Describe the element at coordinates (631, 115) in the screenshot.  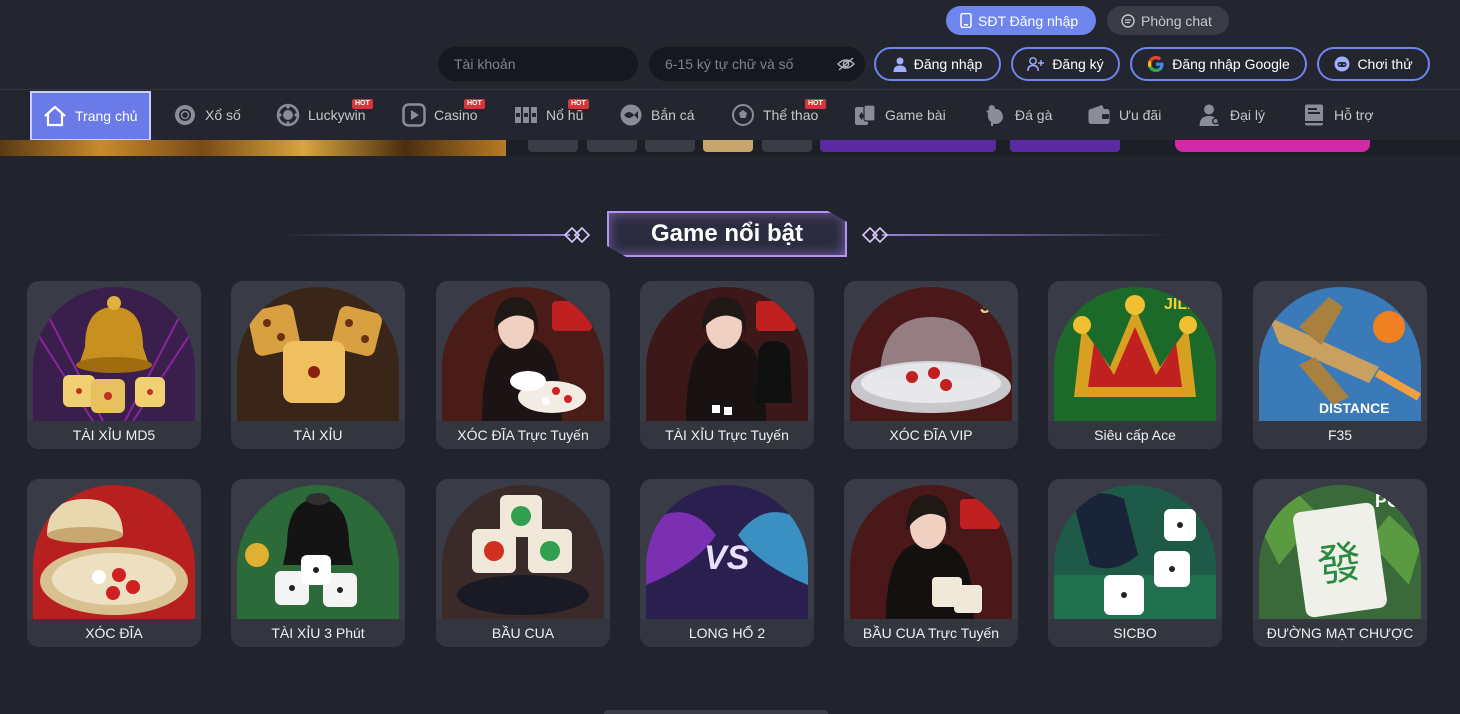
I see `fish-icon` at that location.